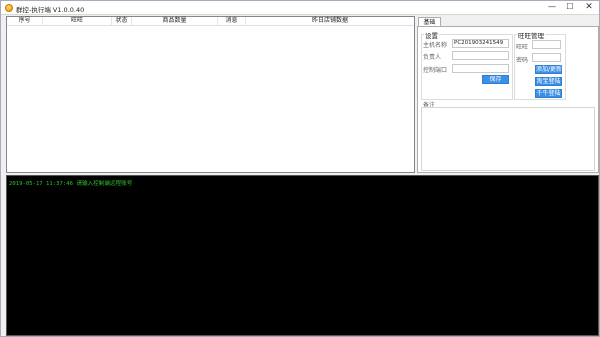 The width and height of the screenshot is (600, 337). What do you see at coordinates (435, 70) in the screenshot?
I see `control-port-label: 控制端口` at bounding box center [435, 70].